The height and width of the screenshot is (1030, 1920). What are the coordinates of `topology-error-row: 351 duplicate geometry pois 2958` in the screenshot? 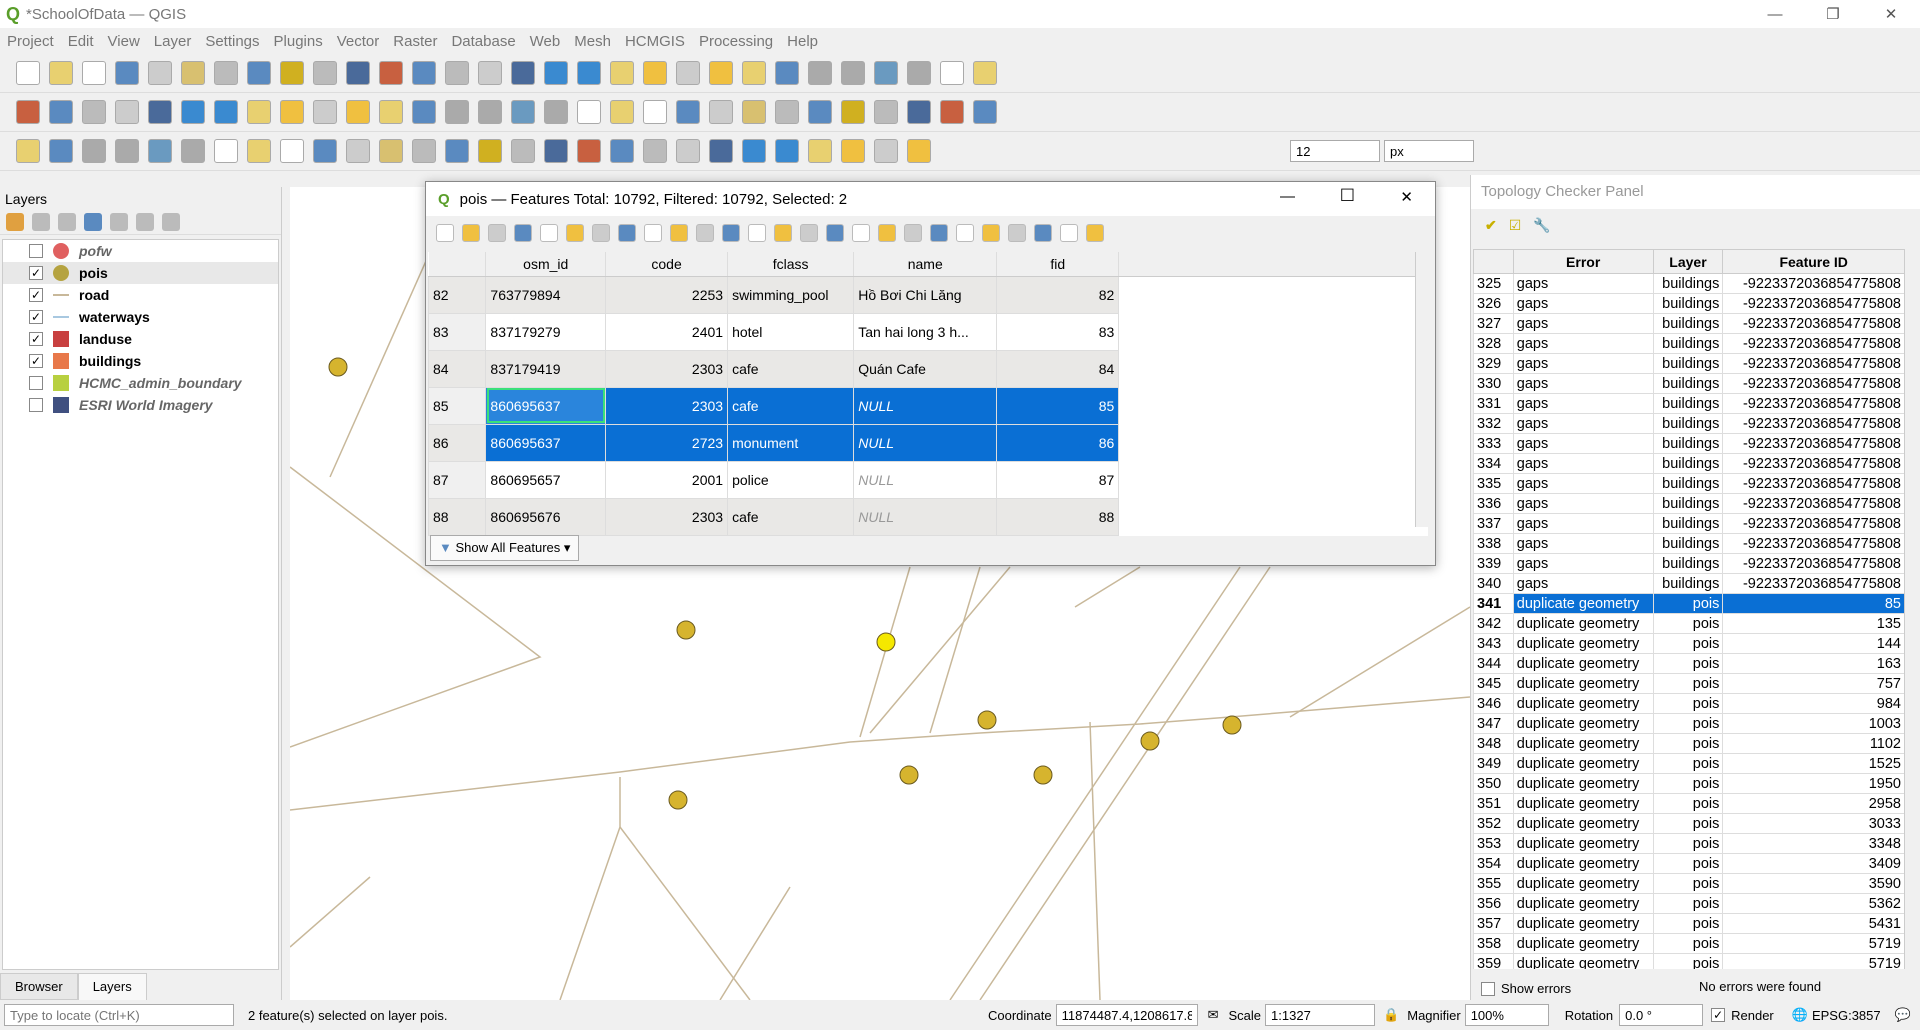 It's located at (1689, 803).